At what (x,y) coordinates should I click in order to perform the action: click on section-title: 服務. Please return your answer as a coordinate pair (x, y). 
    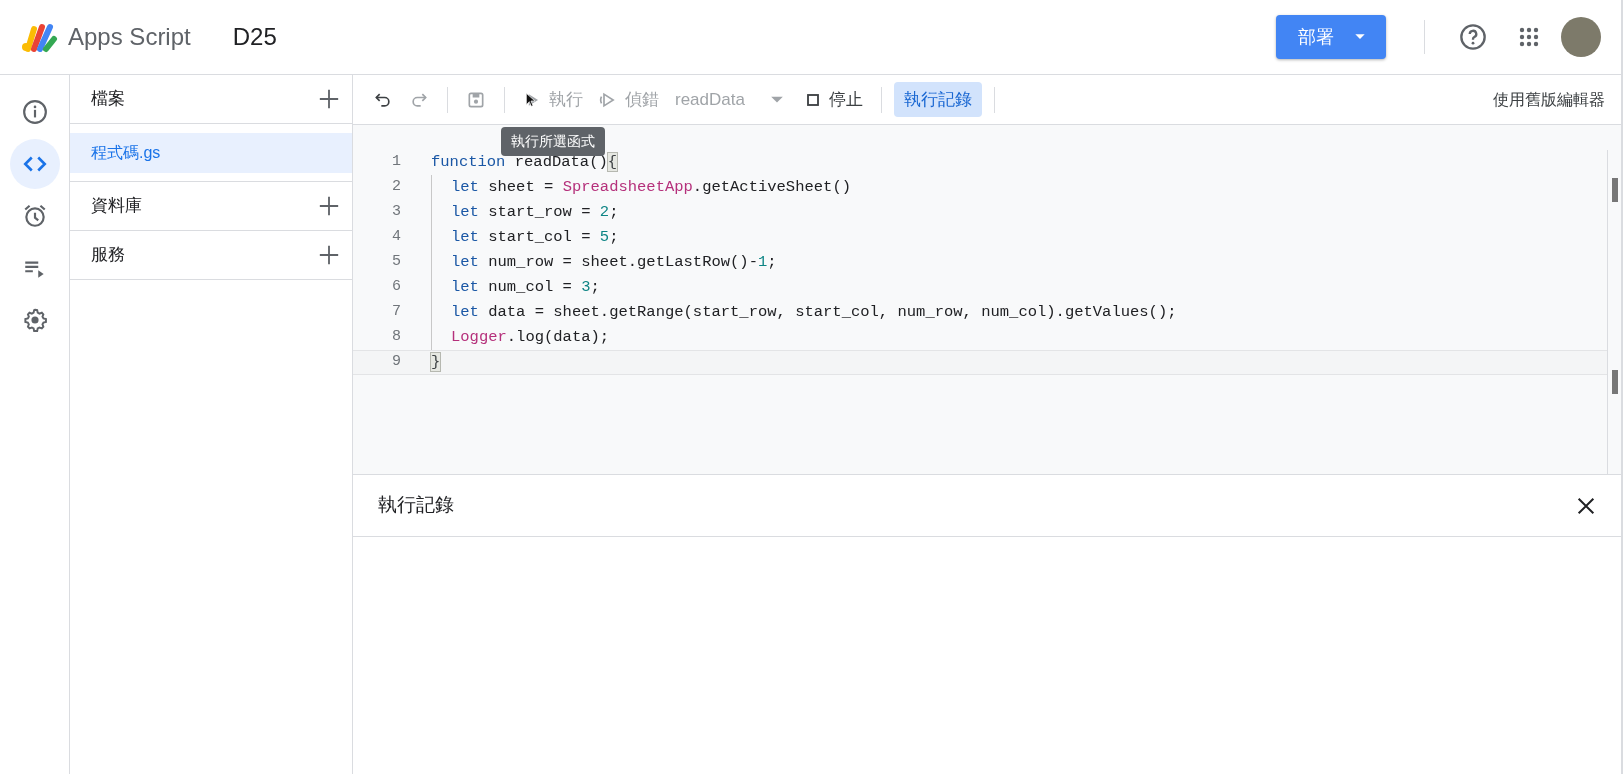
    Looking at the image, I should click on (108, 255).